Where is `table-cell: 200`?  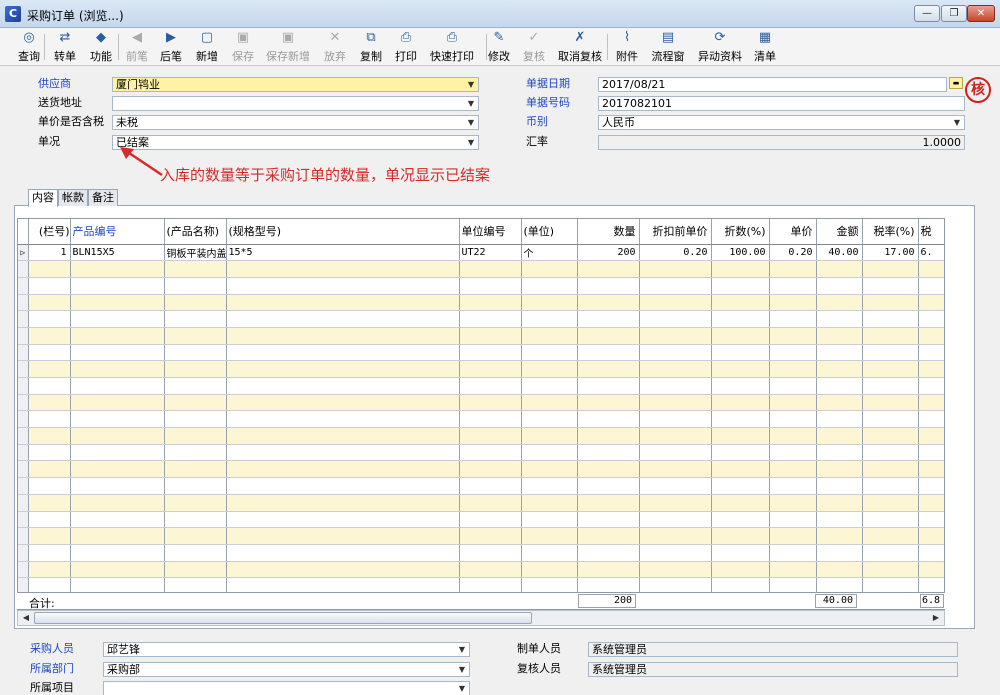 table-cell: 200 is located at coordinates (608, 253).